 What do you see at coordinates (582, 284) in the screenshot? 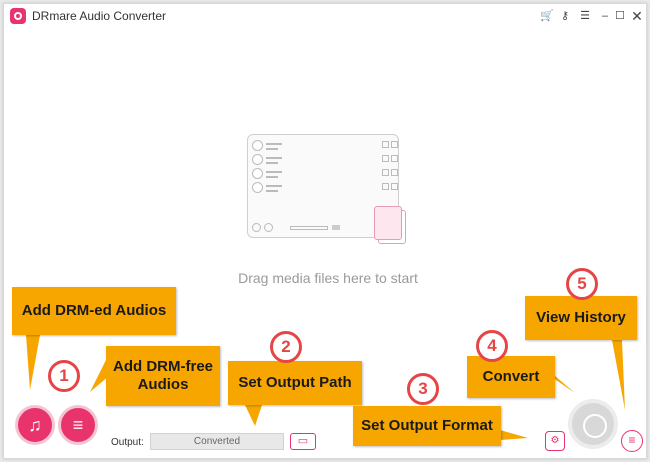
I see `step-number-5: 5` at bounding box center [582, 284].